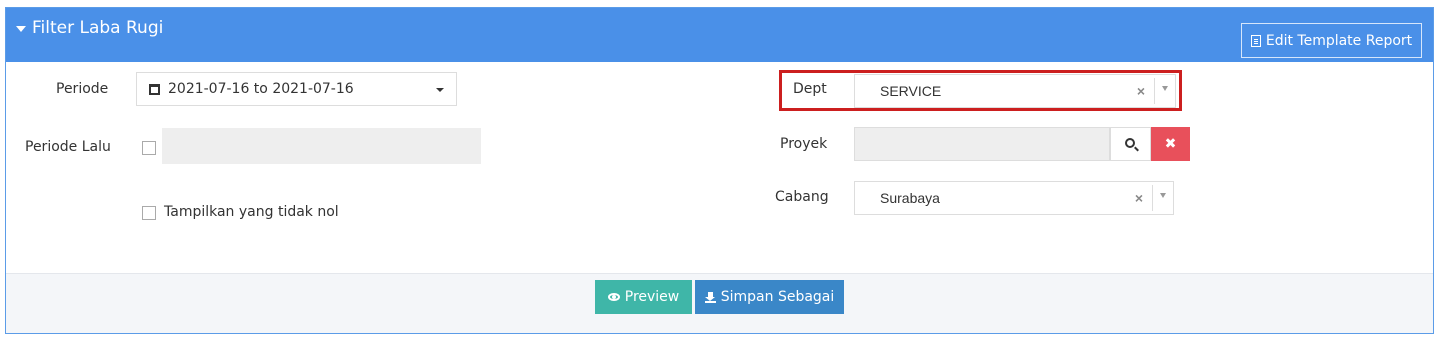 The width and height of the screenshot is (1439, 339). What do you see at coordinates (804, 144) in the screenshot?
I see `proyek-label: Proyek` at bounding box center [804, 144].